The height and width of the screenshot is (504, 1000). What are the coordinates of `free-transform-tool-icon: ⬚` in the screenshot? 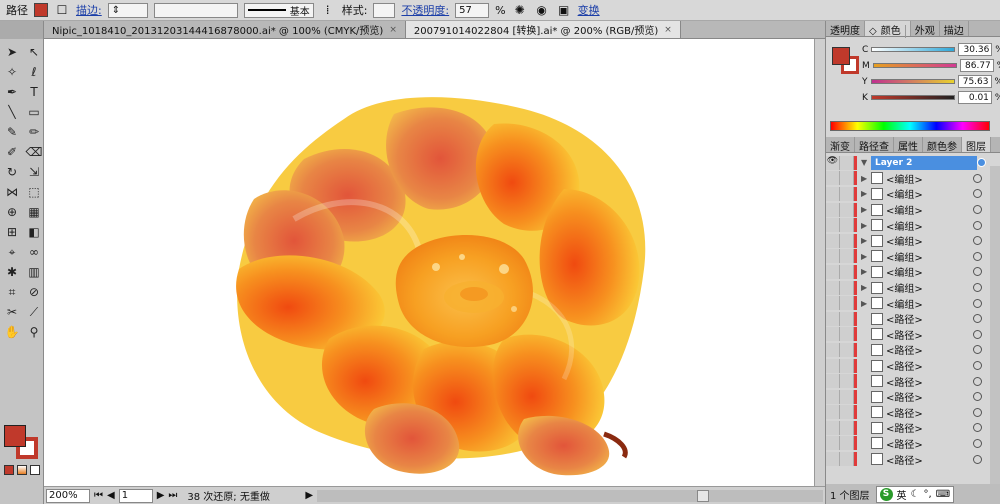 It's located at (34, 192).